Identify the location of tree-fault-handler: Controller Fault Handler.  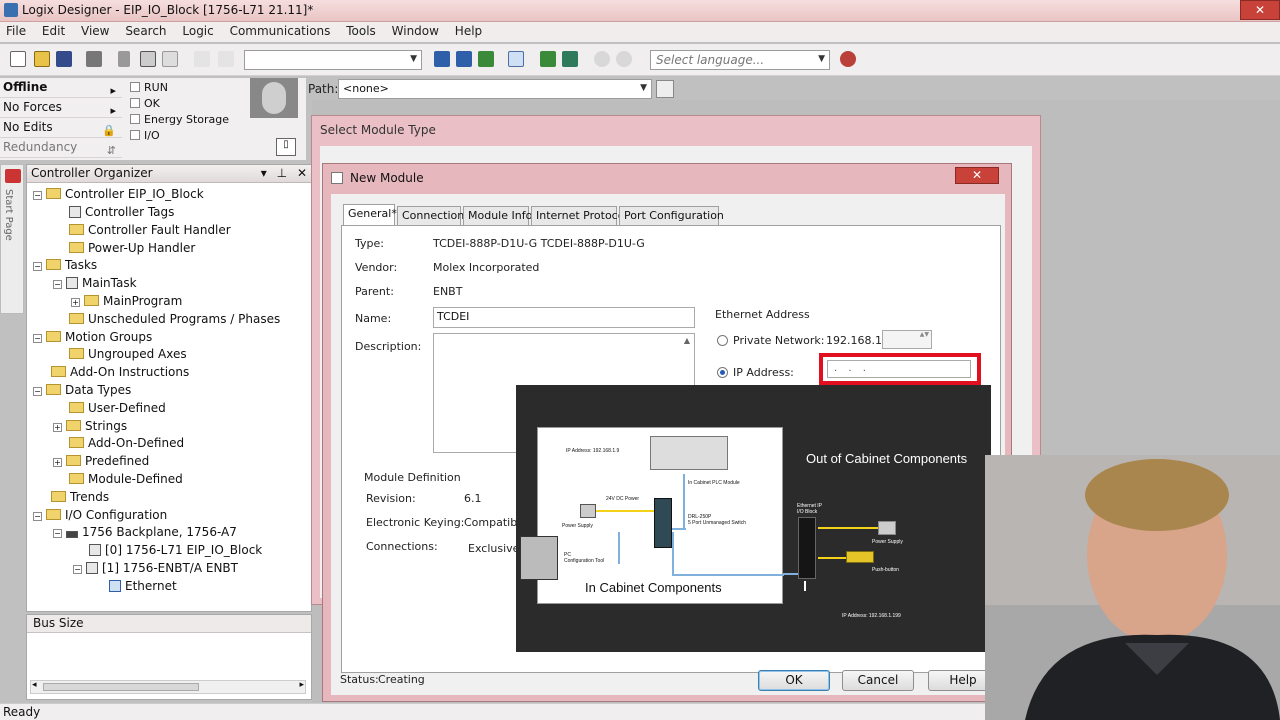
(150, 230).